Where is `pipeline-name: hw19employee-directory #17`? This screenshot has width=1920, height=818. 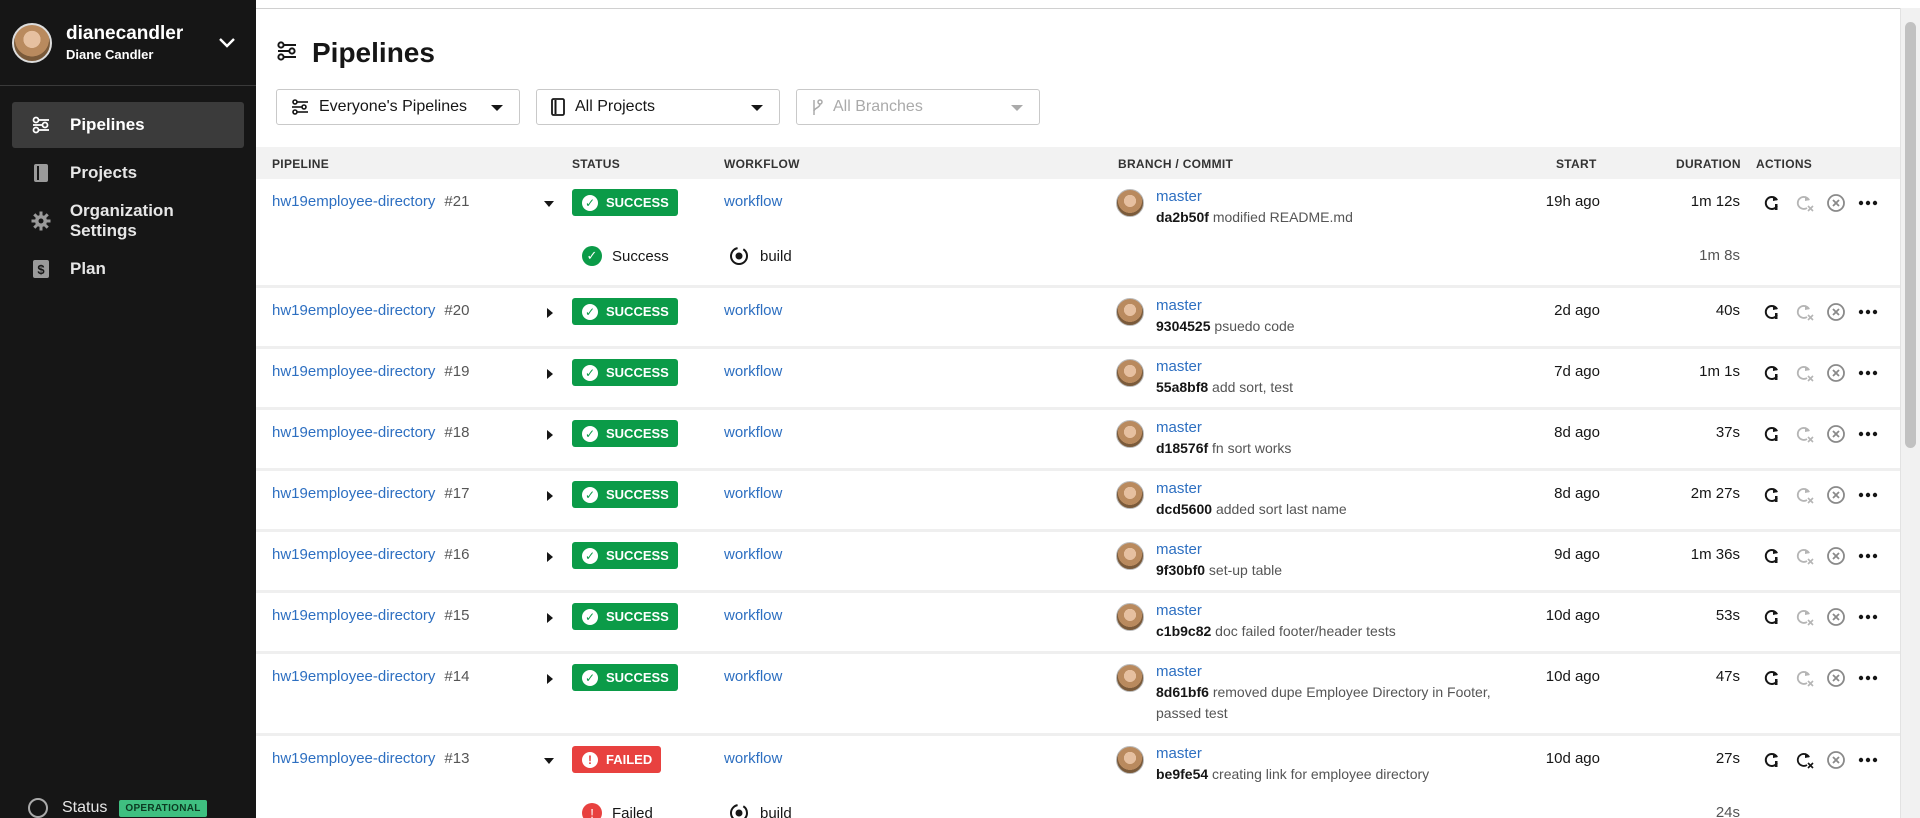 pipeline-name: hw19employee-directory #17 is located at coordinates (370, 493).